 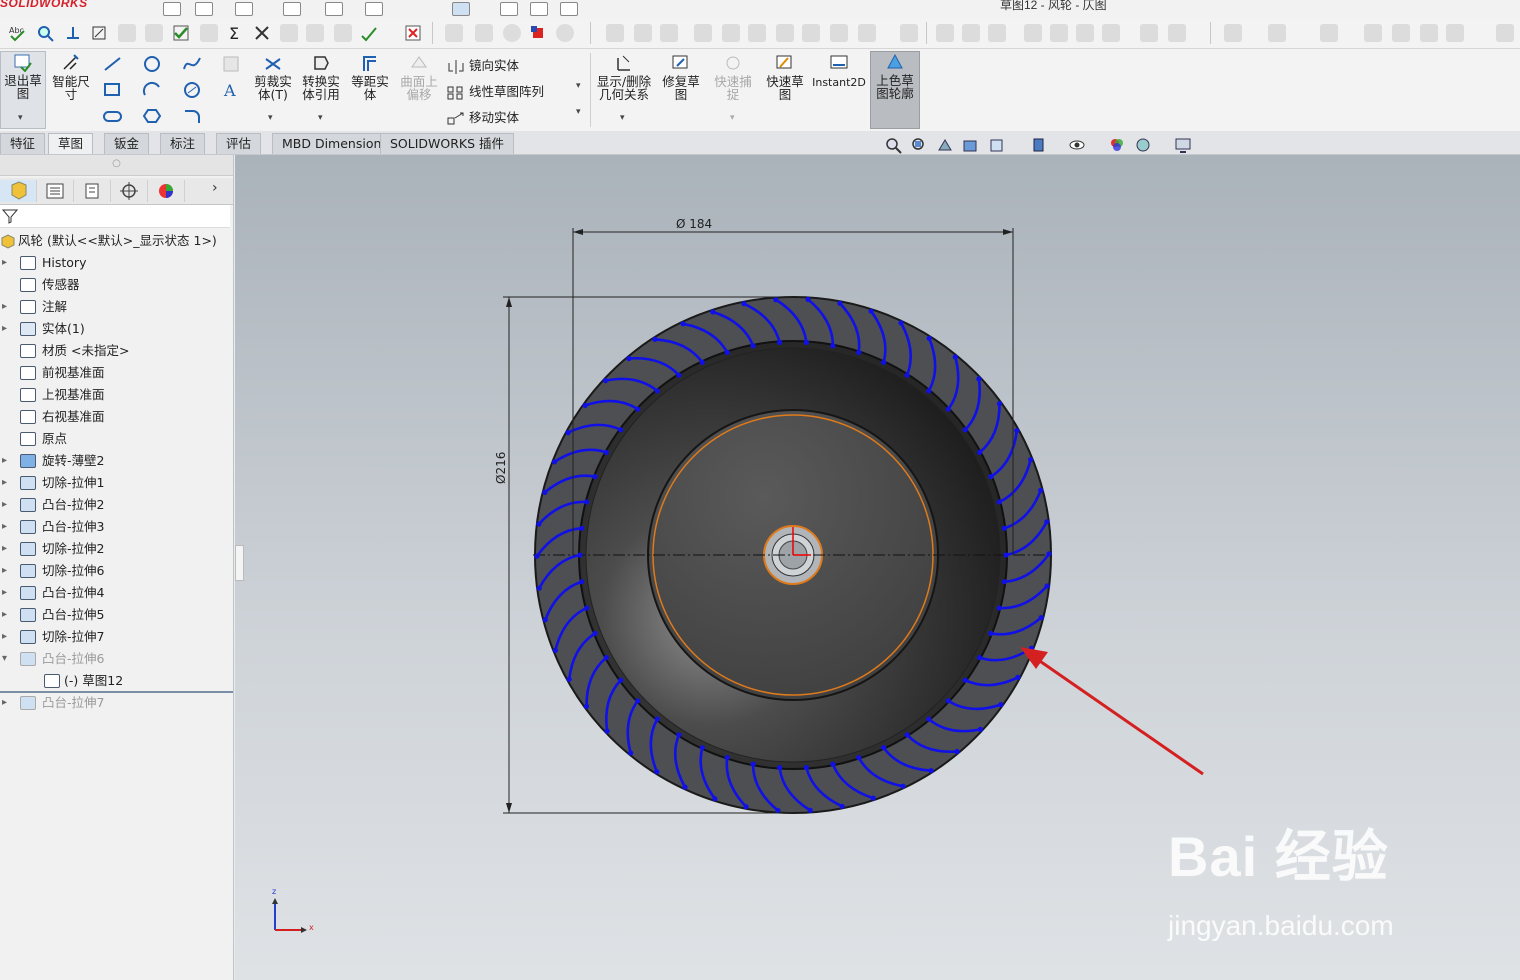 What do you see at coordinates (92, 191) in the screenshot?
I see `configuration-manager-tab` at bounding box center [92, 191].